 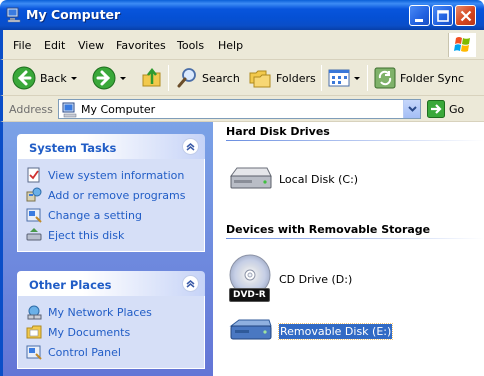 What do you see at coordinates (316, 279) in the screenshot?
I see `item-label: CD Drive (D:)` at bounding box center [316, 279].